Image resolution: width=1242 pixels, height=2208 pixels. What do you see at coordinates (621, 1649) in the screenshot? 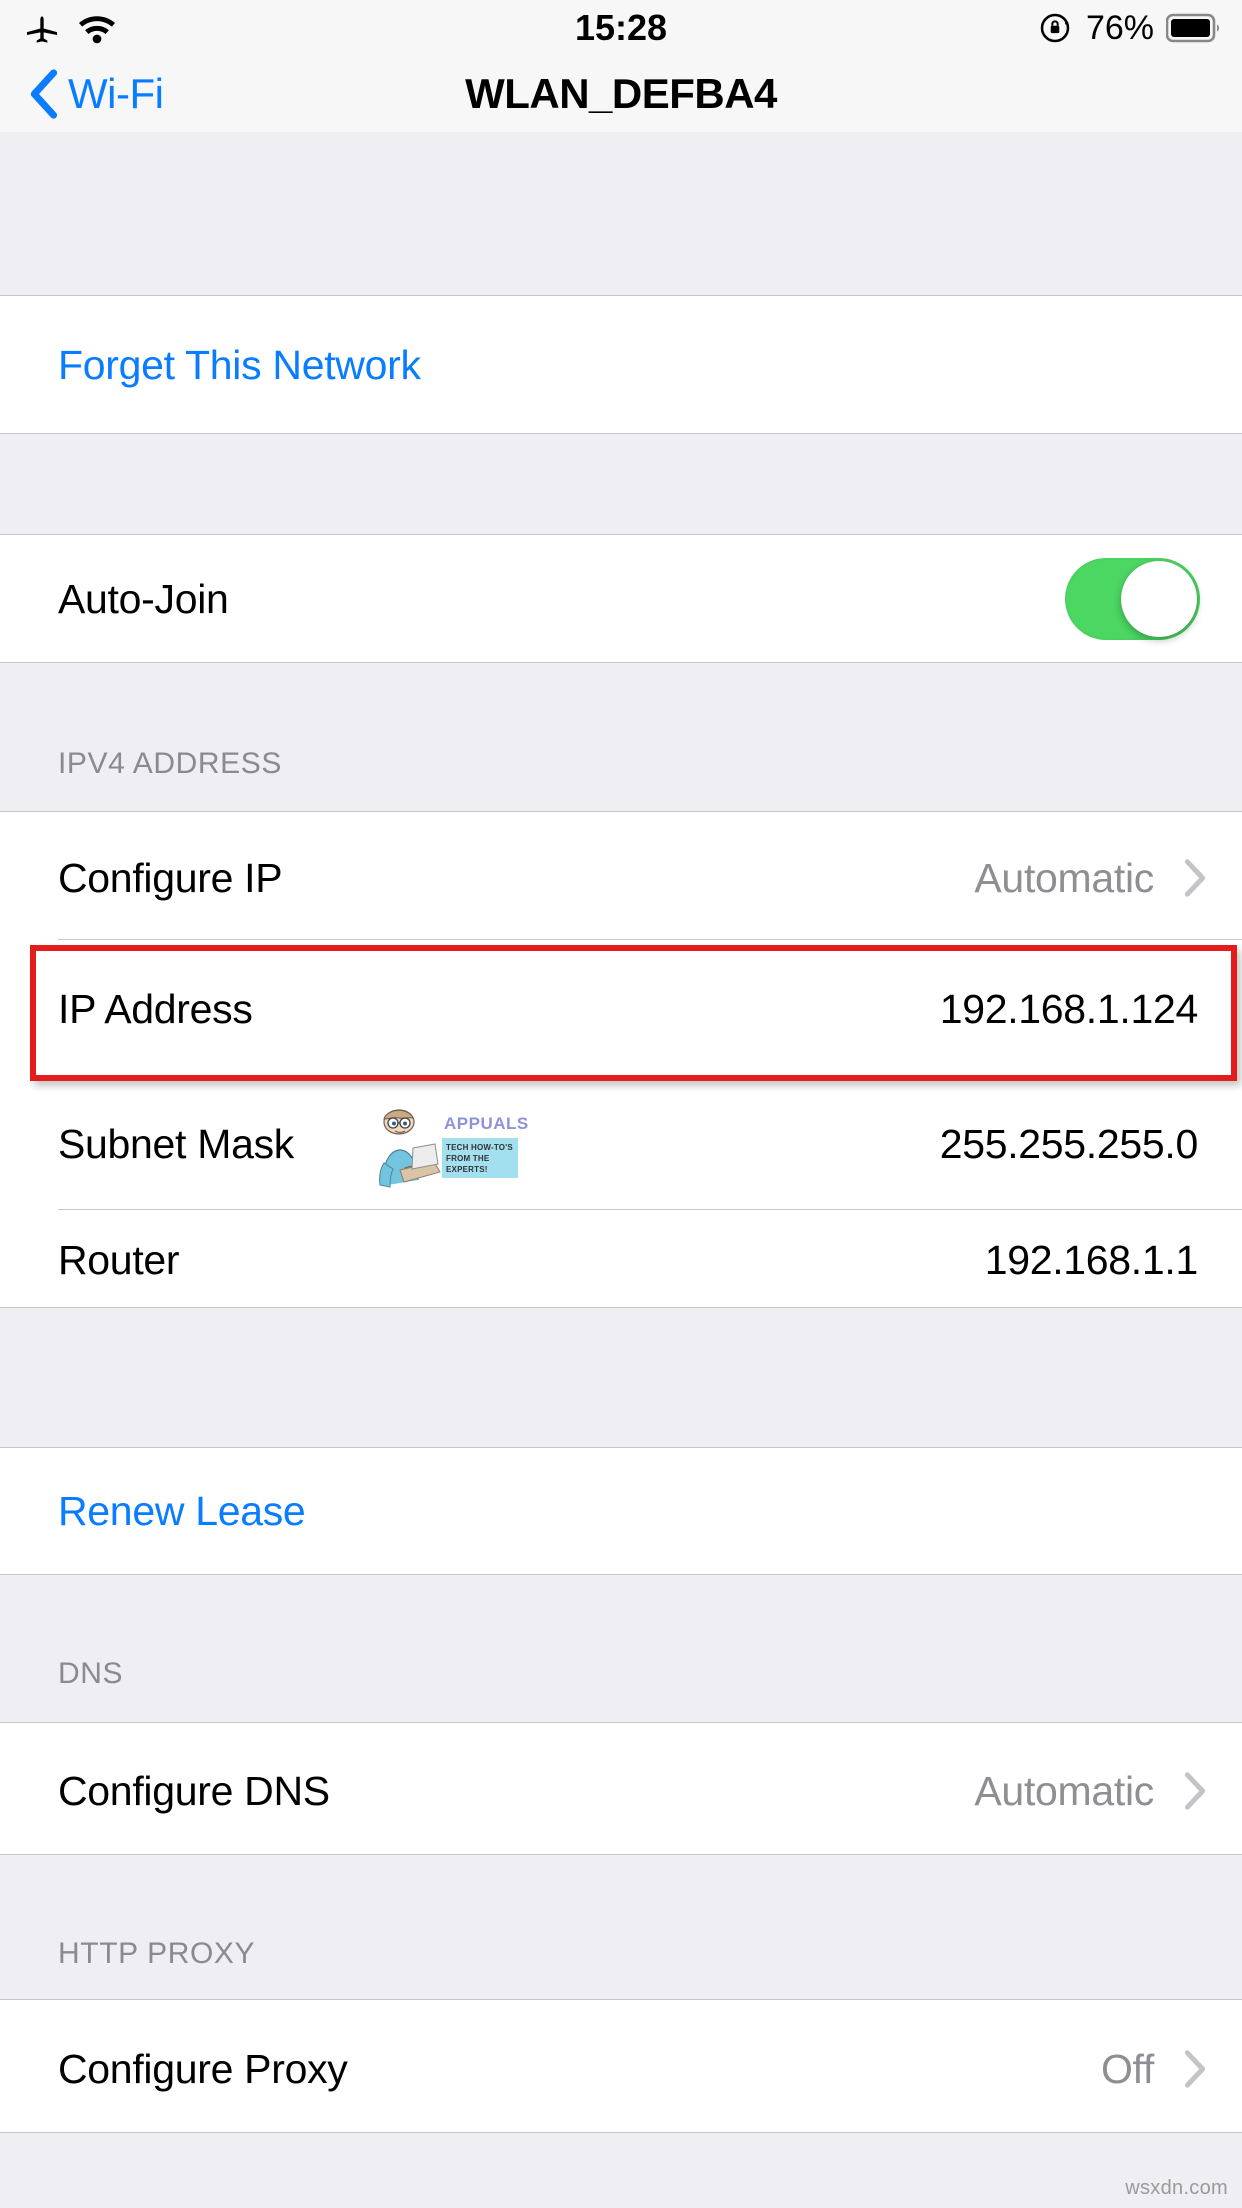
I see `dns-header-band: DNS` at bounding box center [621, 1649].